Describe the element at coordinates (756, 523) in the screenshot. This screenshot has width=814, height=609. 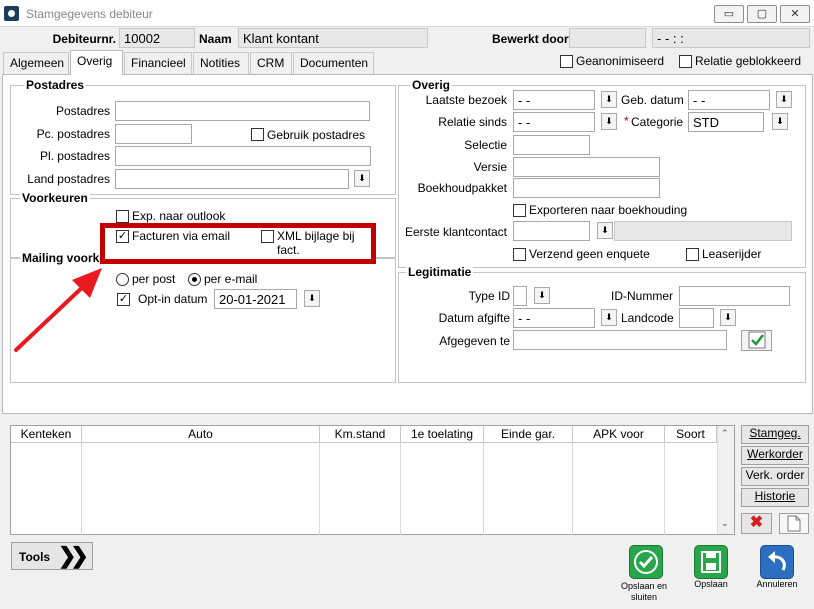
I see `delete-button: ✖` at that location.